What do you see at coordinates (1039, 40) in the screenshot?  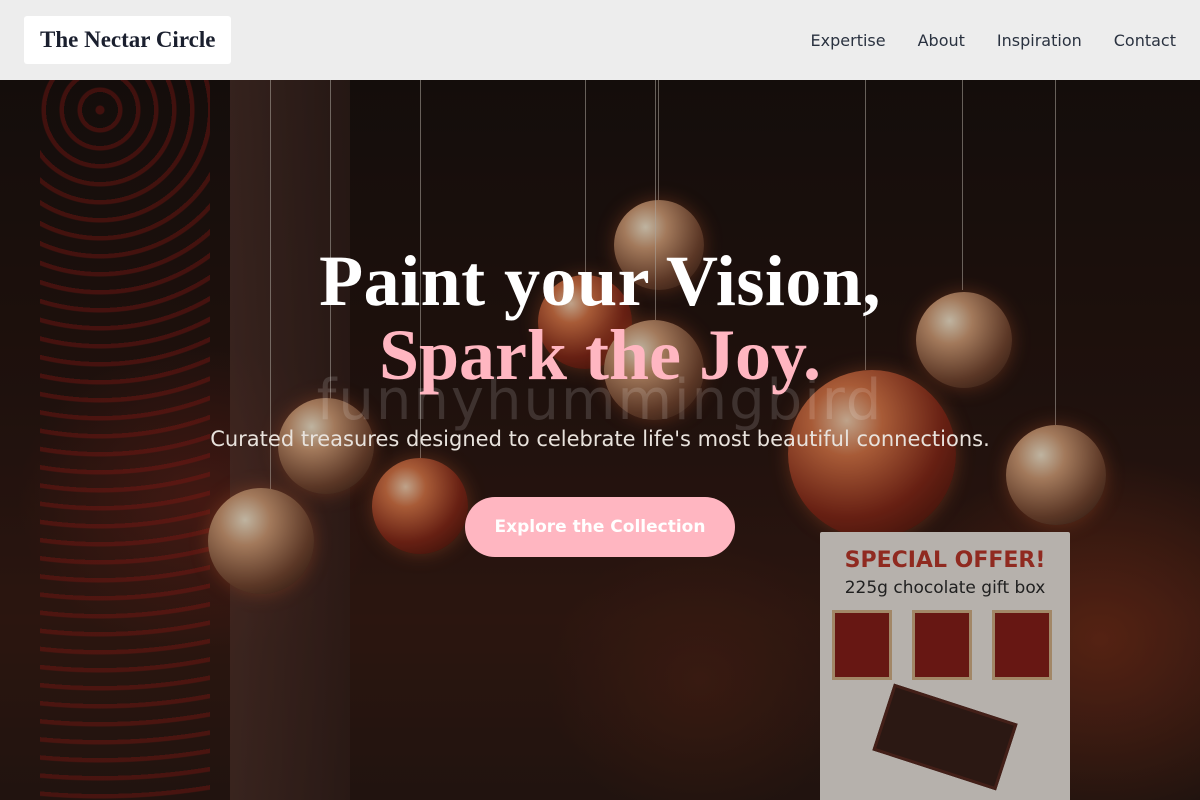 I see `nav-link-inspiration: Inspiration` at bounding box center [1039, 40].